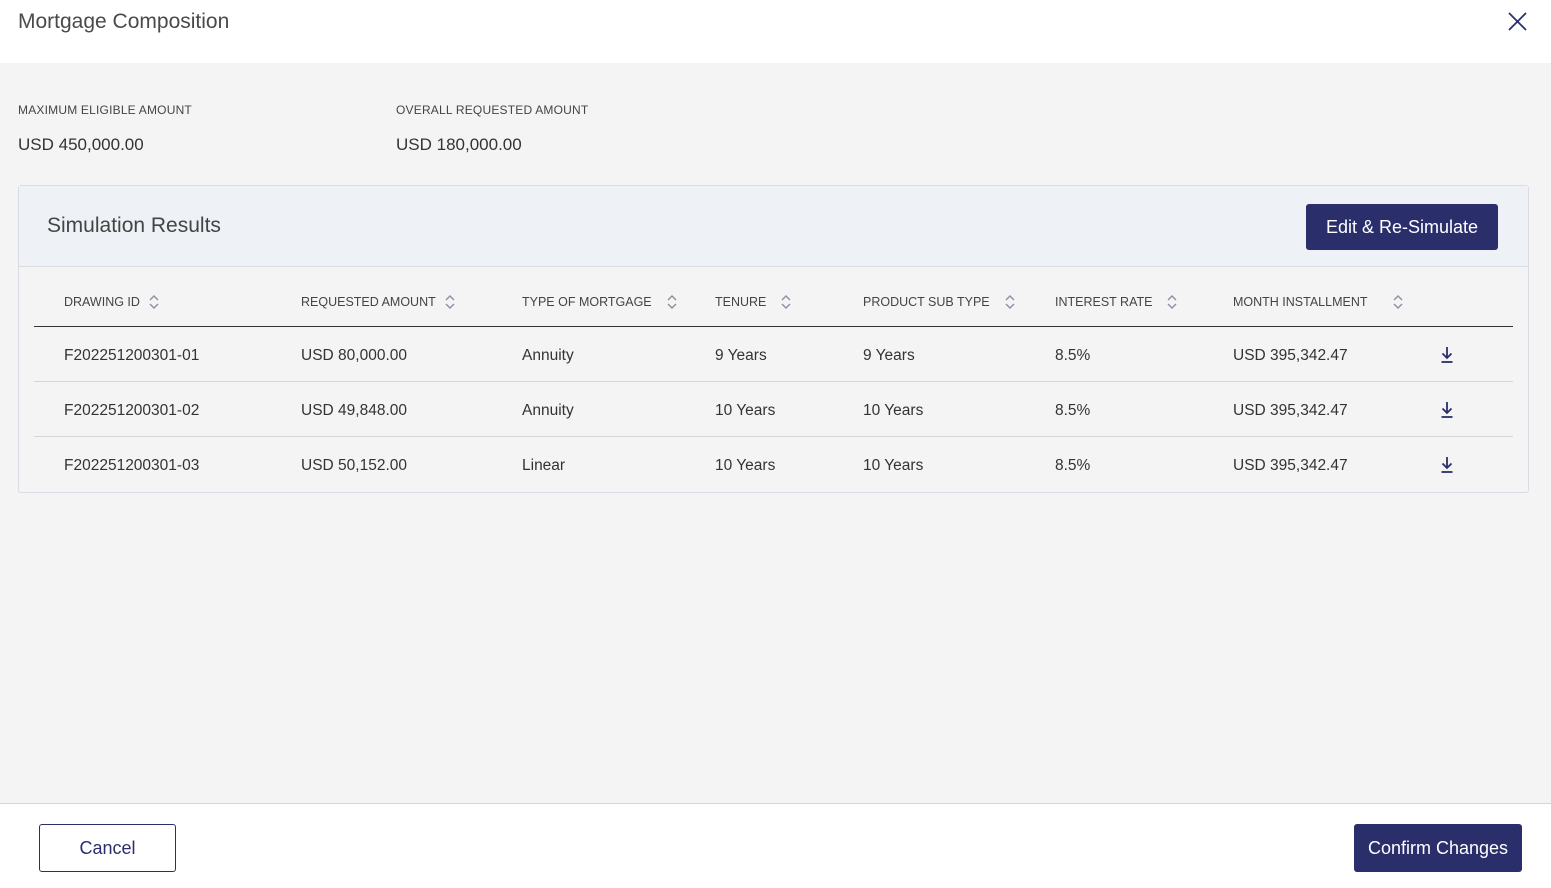 The image size is (1551, 888). What do you see at coordinates (132, 355) in the screenshot?
I see `cell-drawing-id: F202251200301-01` at bounding box center [132, 355].